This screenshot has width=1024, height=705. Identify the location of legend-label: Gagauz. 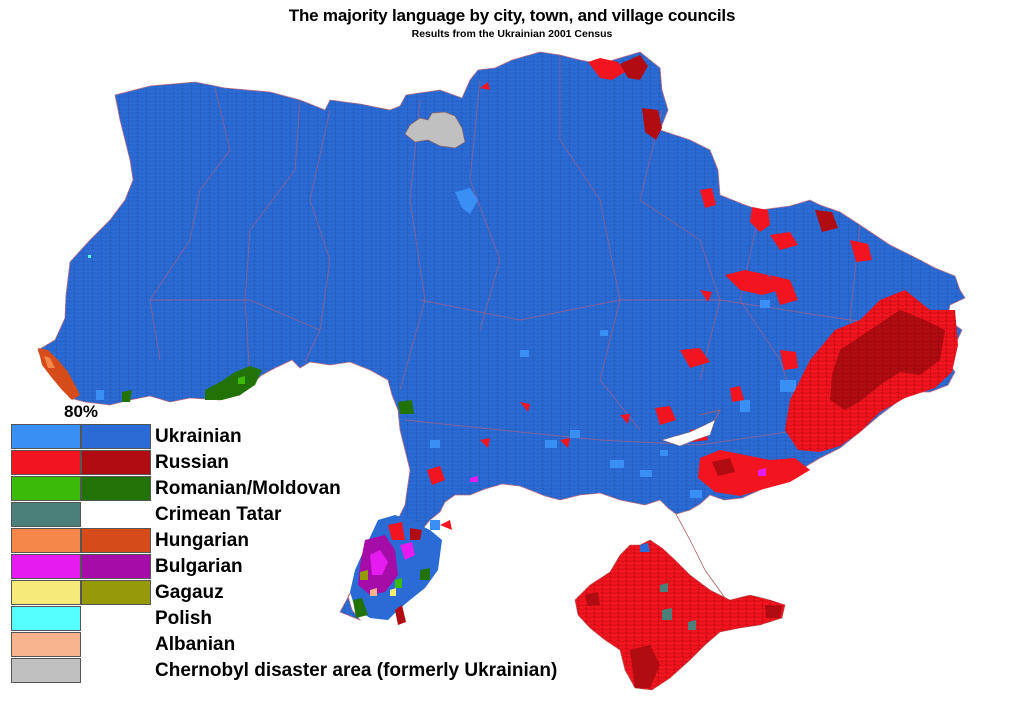
(189, 592).